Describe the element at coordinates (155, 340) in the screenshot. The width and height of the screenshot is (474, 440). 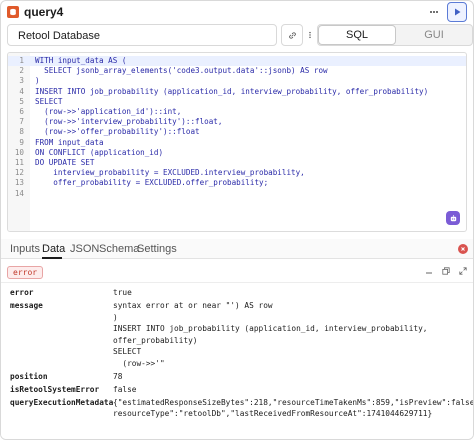
I see `result-field-value: offer_probability)` at that location.